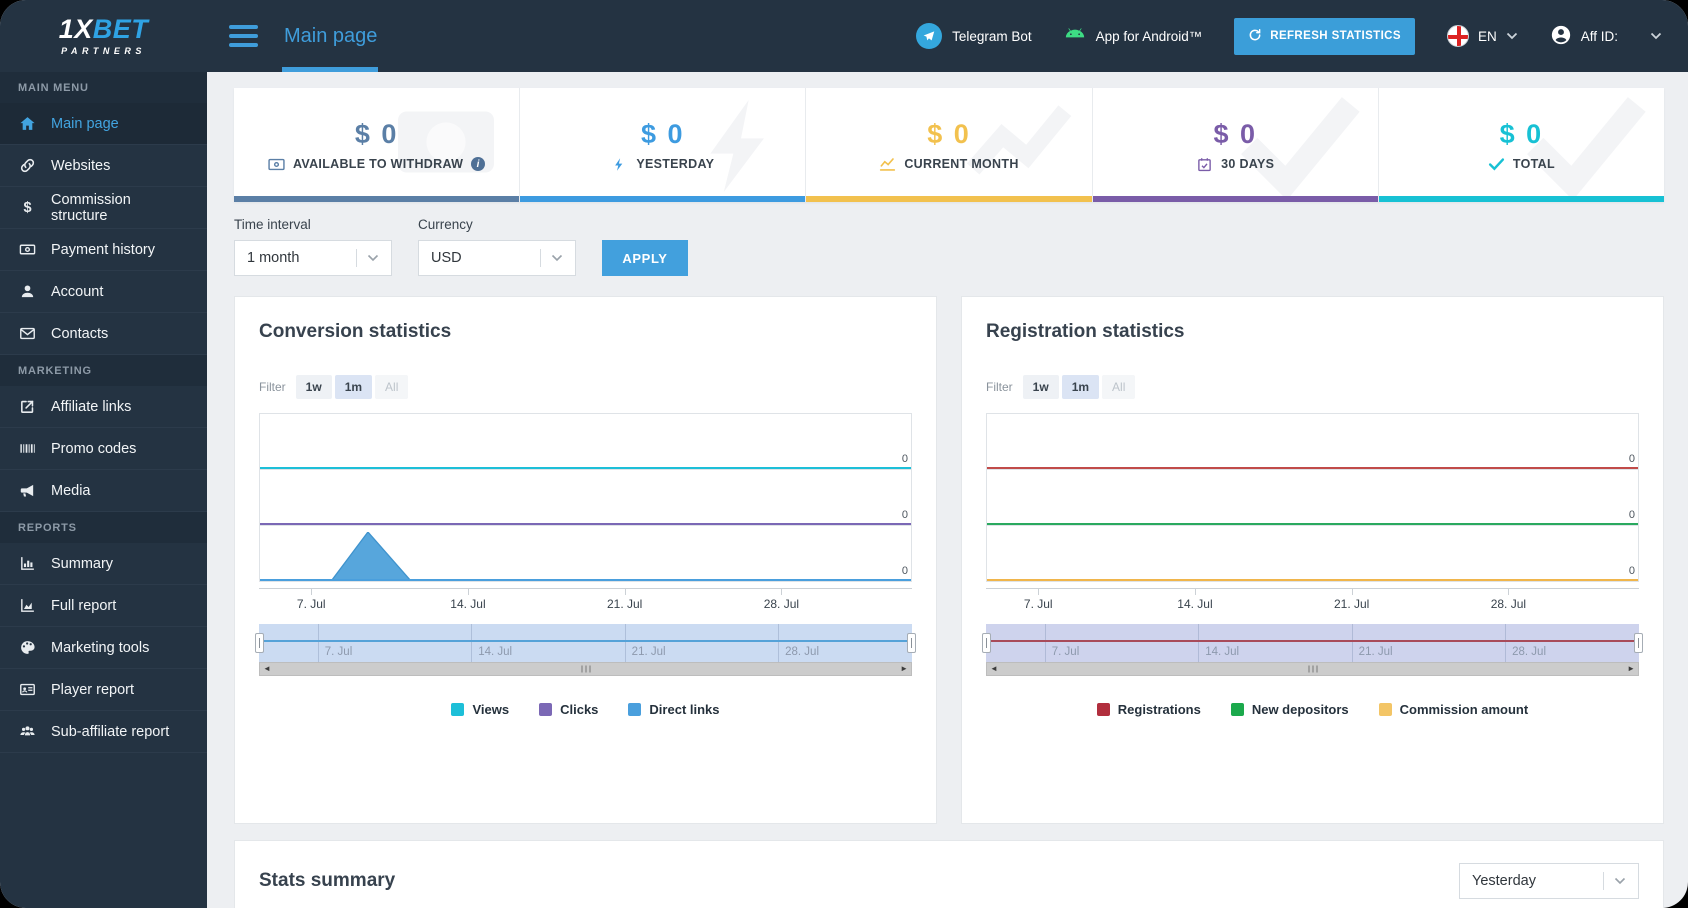 This screenshot has width=1688, height=908. I want to click on account-chevron-down-icon, so click(1656, 36).